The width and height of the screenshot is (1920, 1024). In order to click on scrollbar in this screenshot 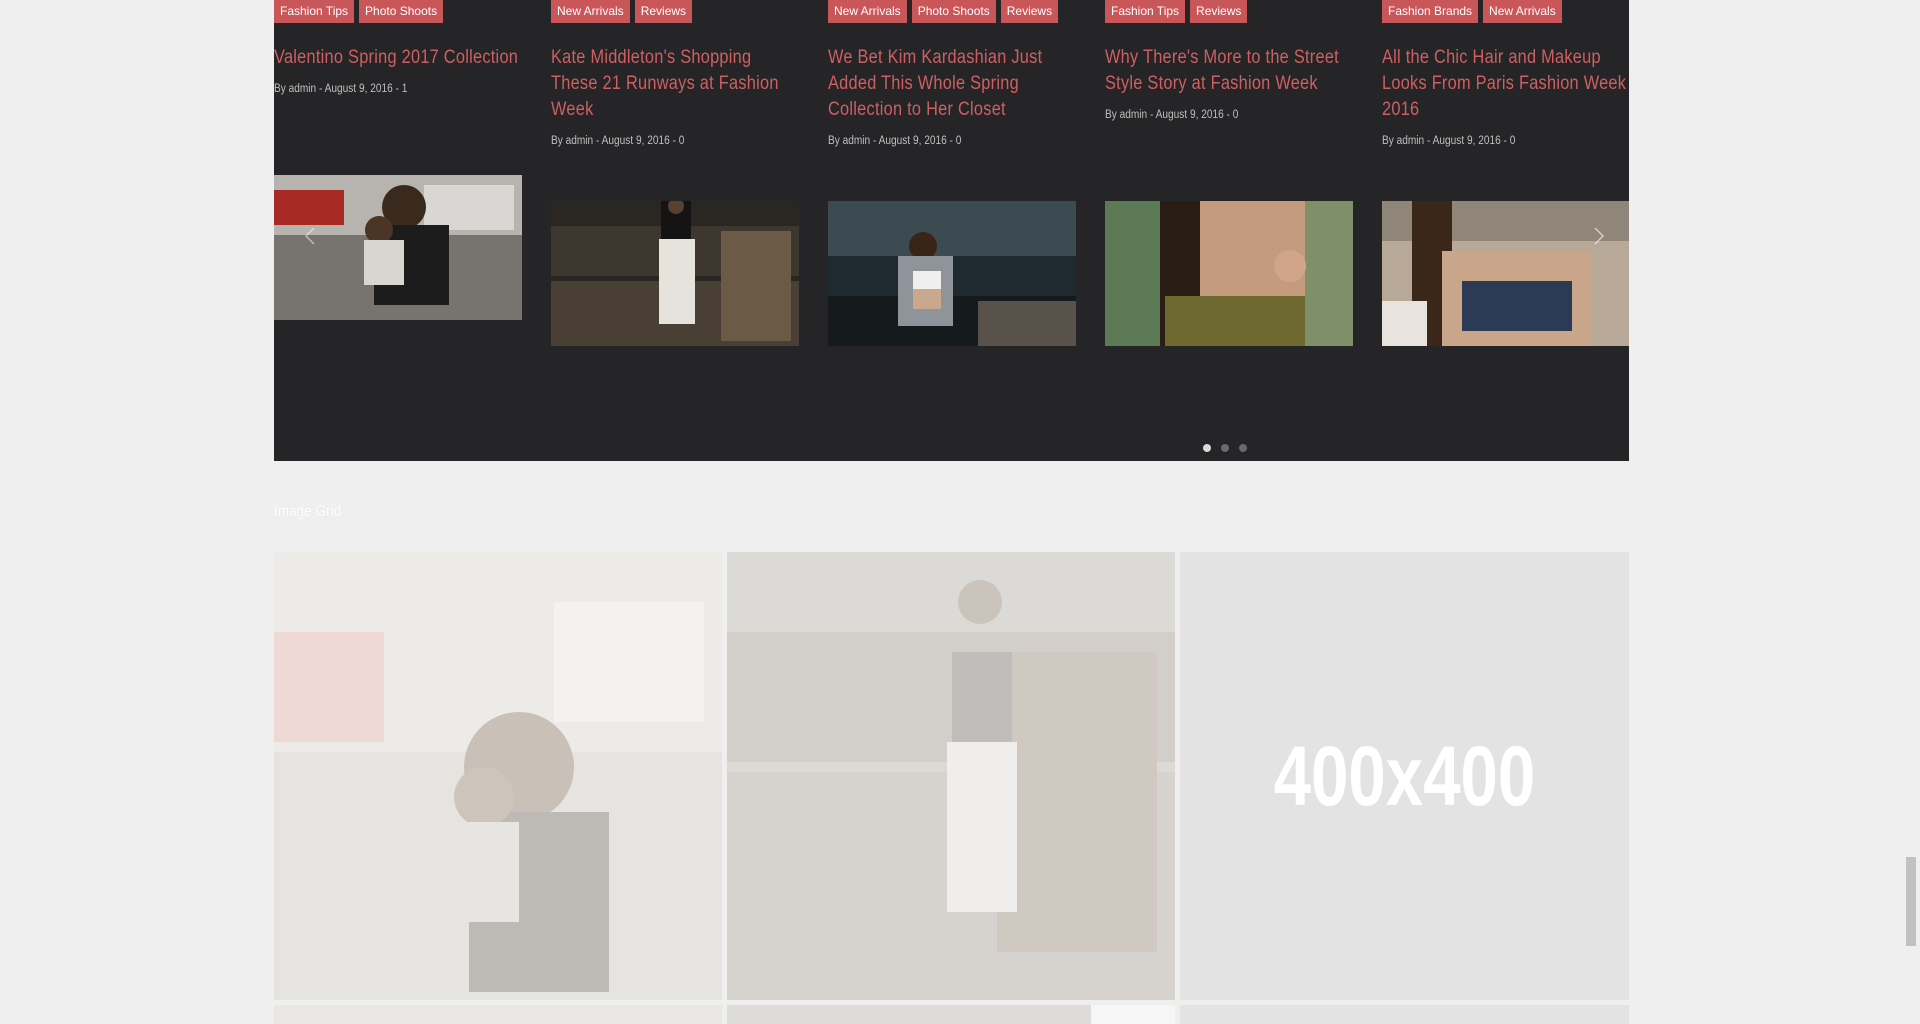, I will do `click(1911, 512)`.